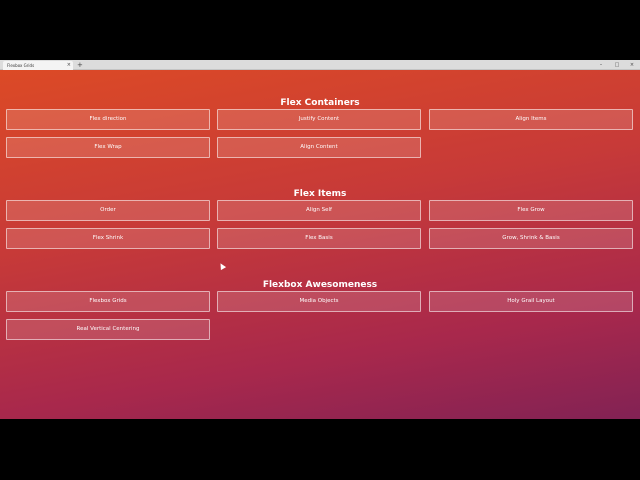  I want to click on flex-basis-button: Flex Basis, so click(319, 238).